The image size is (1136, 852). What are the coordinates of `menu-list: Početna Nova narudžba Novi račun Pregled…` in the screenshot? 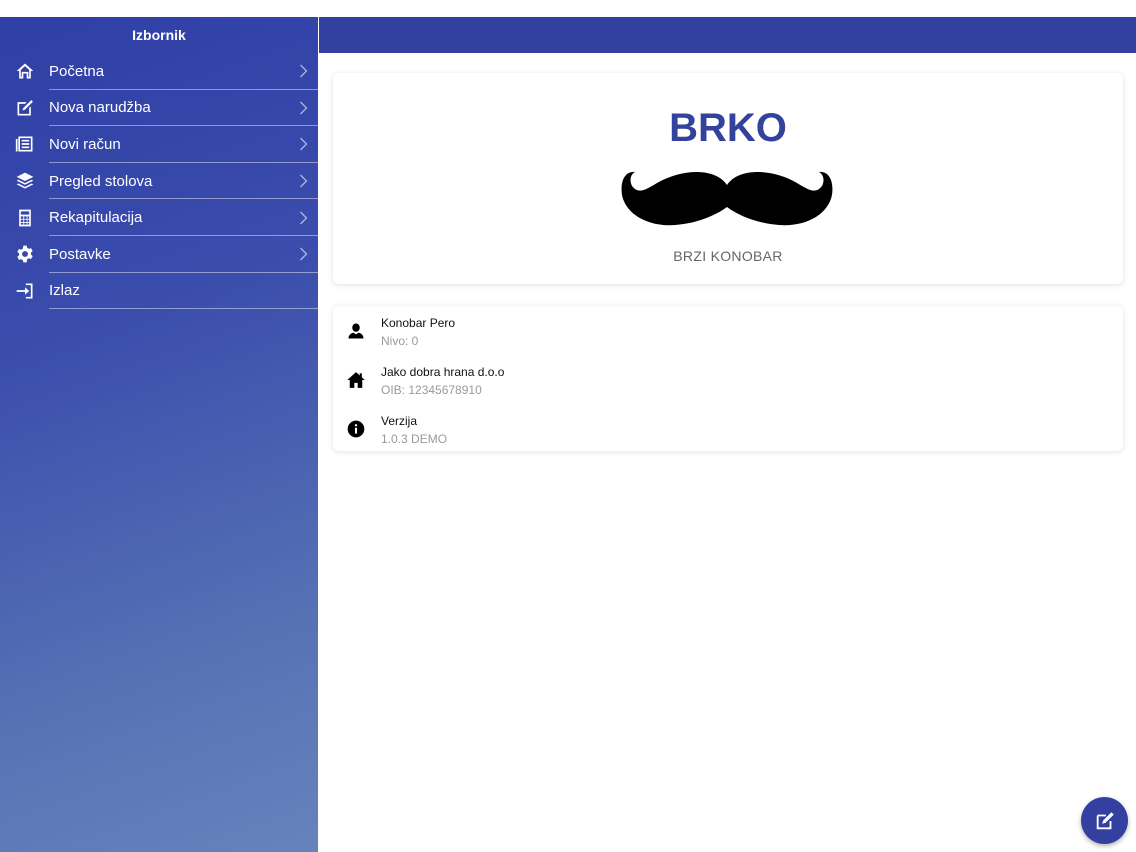 It's located at (159, 181).